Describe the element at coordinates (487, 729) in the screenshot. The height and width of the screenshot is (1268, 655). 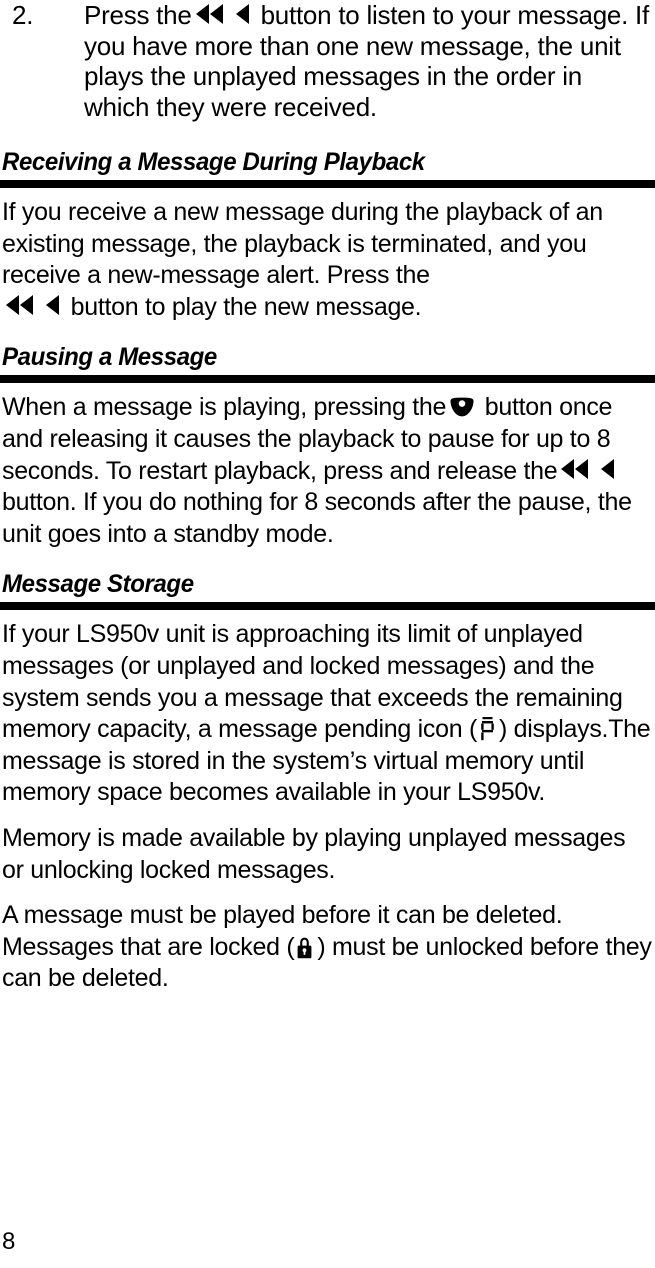
I see `message-pending-icon` at that location.